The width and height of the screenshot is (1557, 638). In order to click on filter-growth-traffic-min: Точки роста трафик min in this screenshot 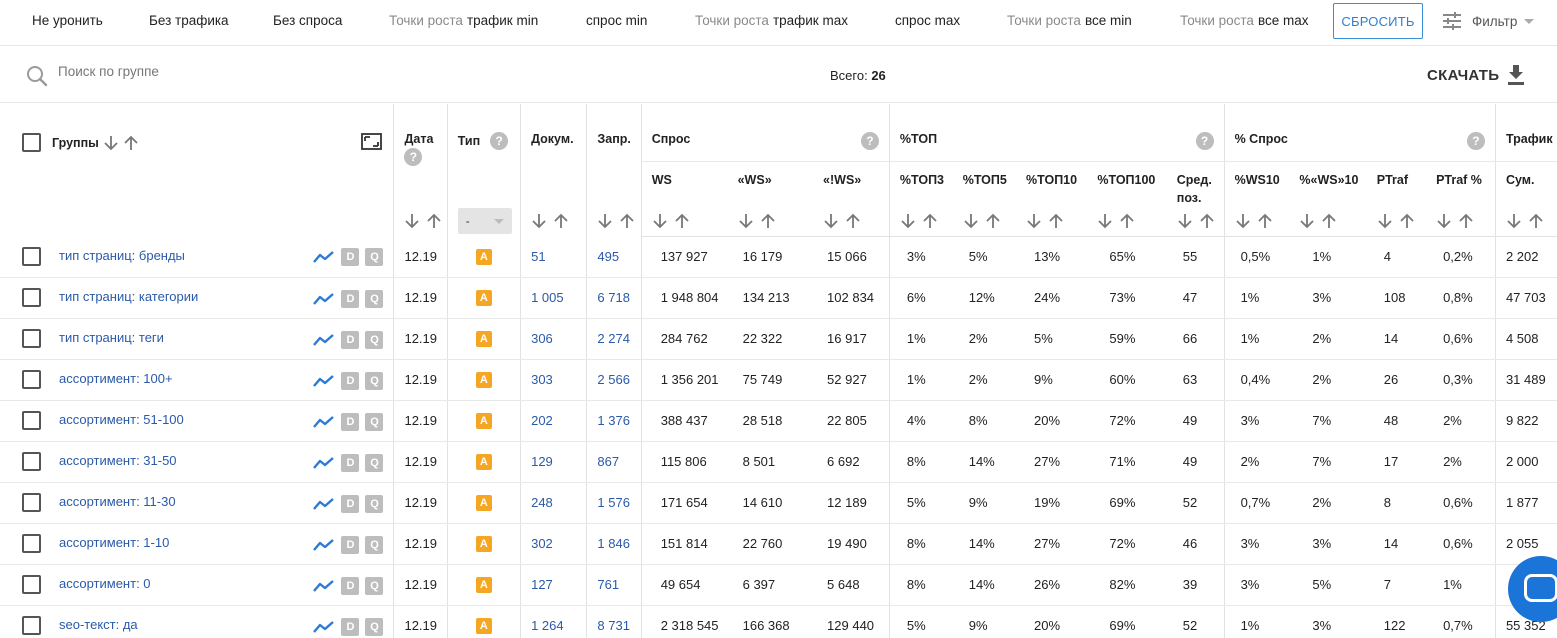, I will do `click(463, 20)`.